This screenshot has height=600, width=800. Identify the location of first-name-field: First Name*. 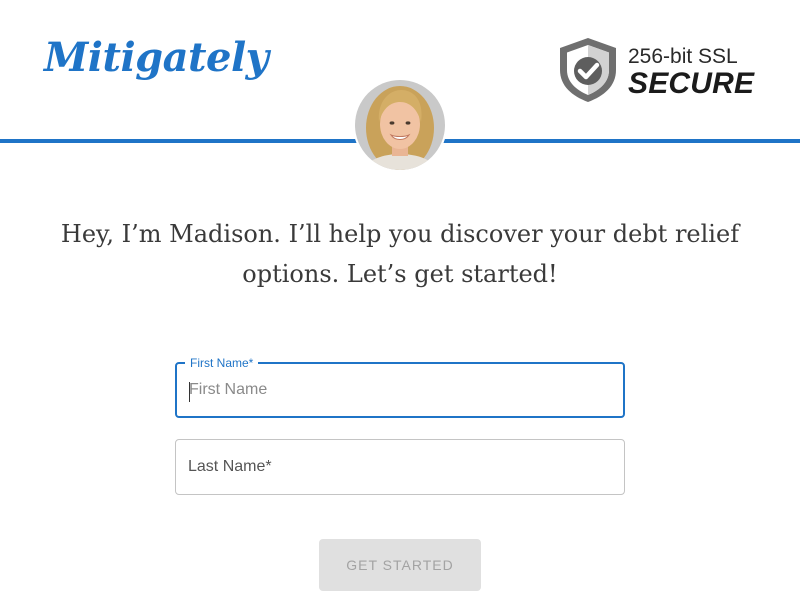
(400, 386).